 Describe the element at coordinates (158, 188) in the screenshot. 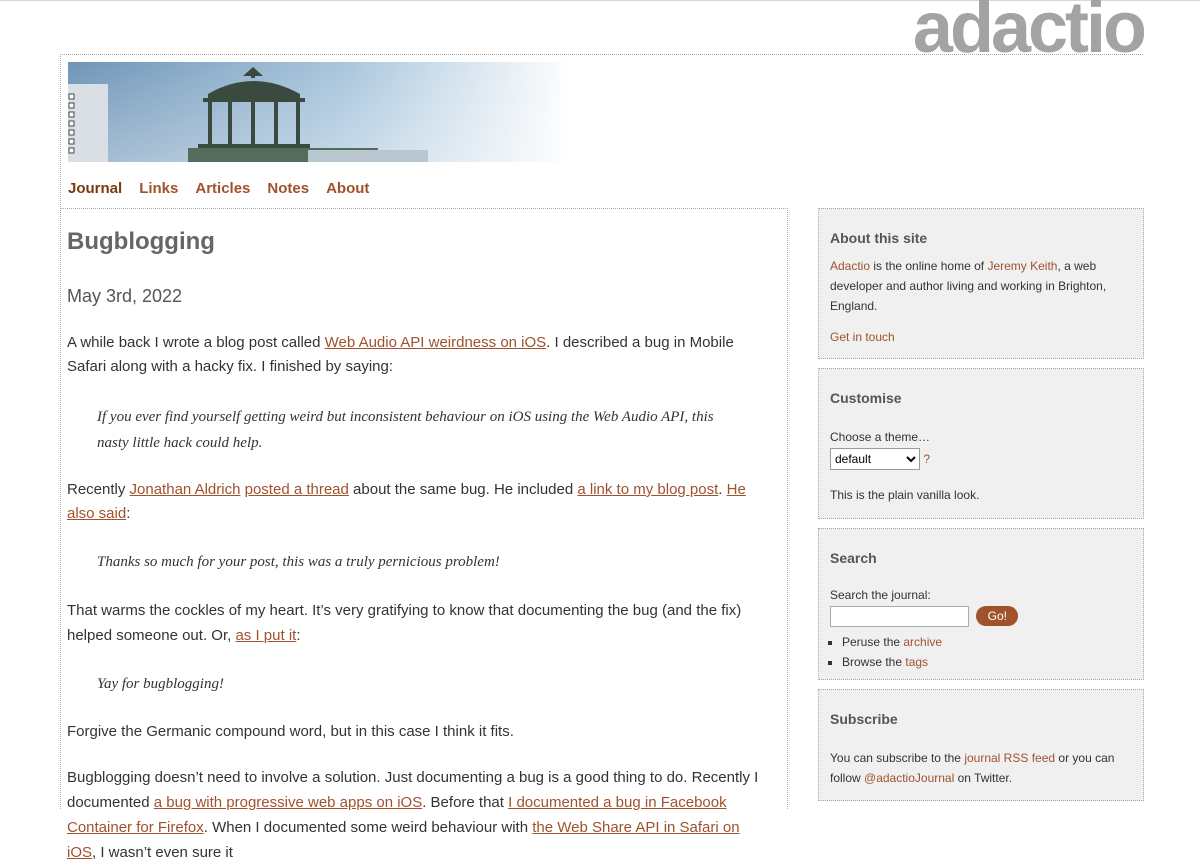

I see `nav-links: Links` at that location.